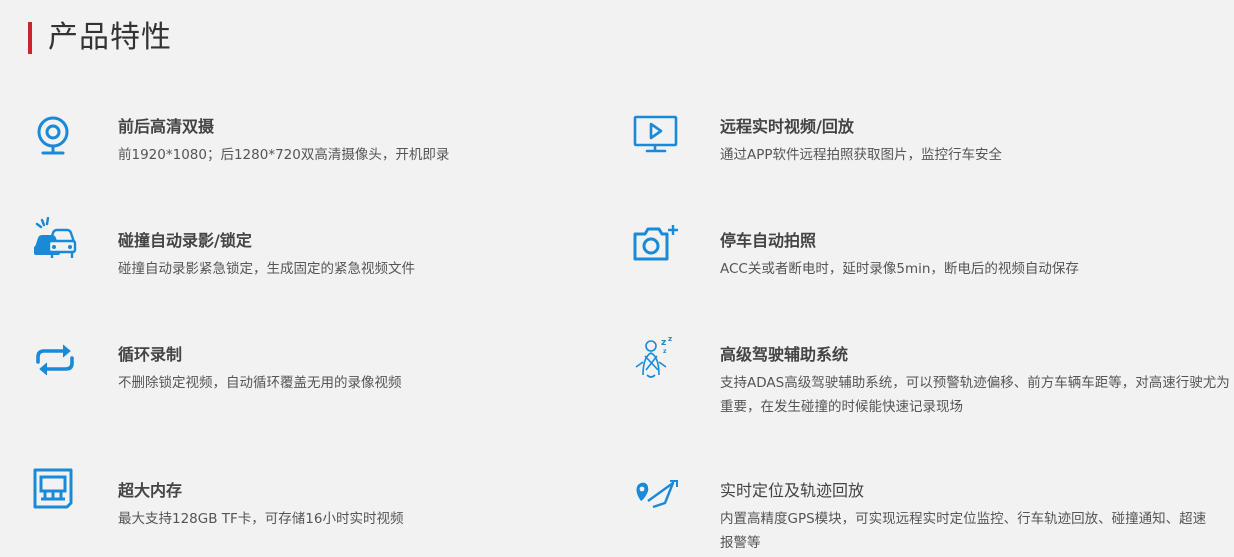 This screenshot has width=1234, height=557. I want to click on feature-description: 前1920*1080；后1280*720双高清摄像头，开机即录, so click(284, 155).